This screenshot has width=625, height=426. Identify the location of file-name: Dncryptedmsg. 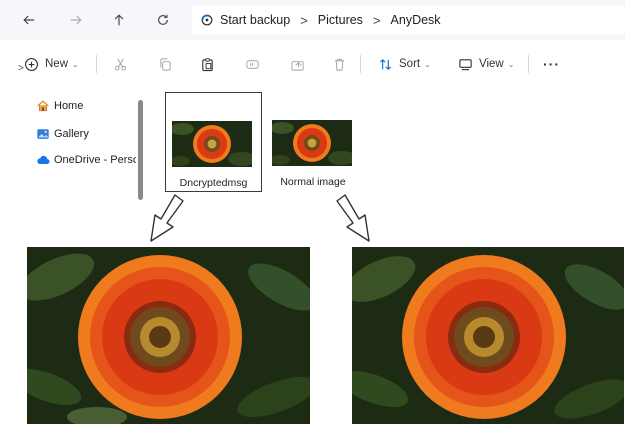
(213, 183).